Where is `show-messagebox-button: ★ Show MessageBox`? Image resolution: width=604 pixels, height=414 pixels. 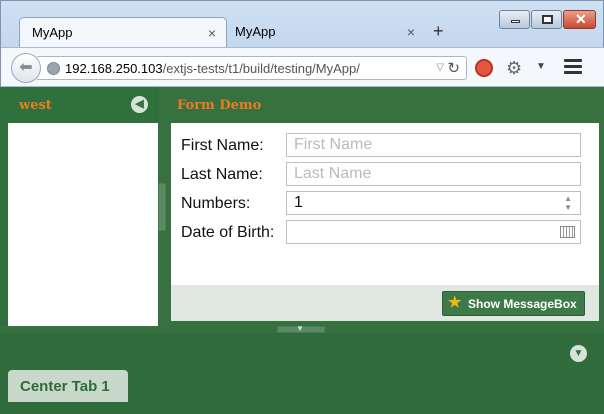 show-messagebox-button: ★ Show MessageBox is located at coordinates (513, 303).